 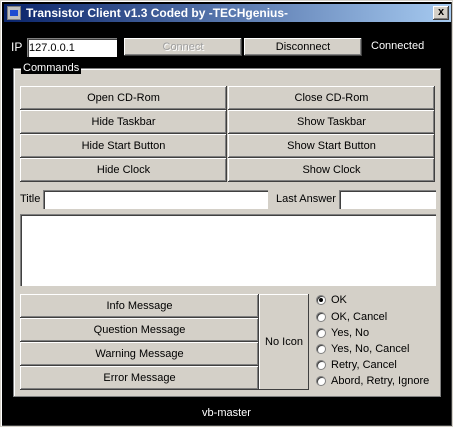 I want to click on ip-label: IP, so click(x=17, y=47).